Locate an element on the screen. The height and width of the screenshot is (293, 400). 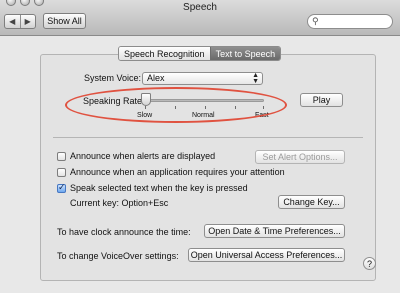
tab-speech-recognition: Speech Recognition is located at coordinates (164, 53).